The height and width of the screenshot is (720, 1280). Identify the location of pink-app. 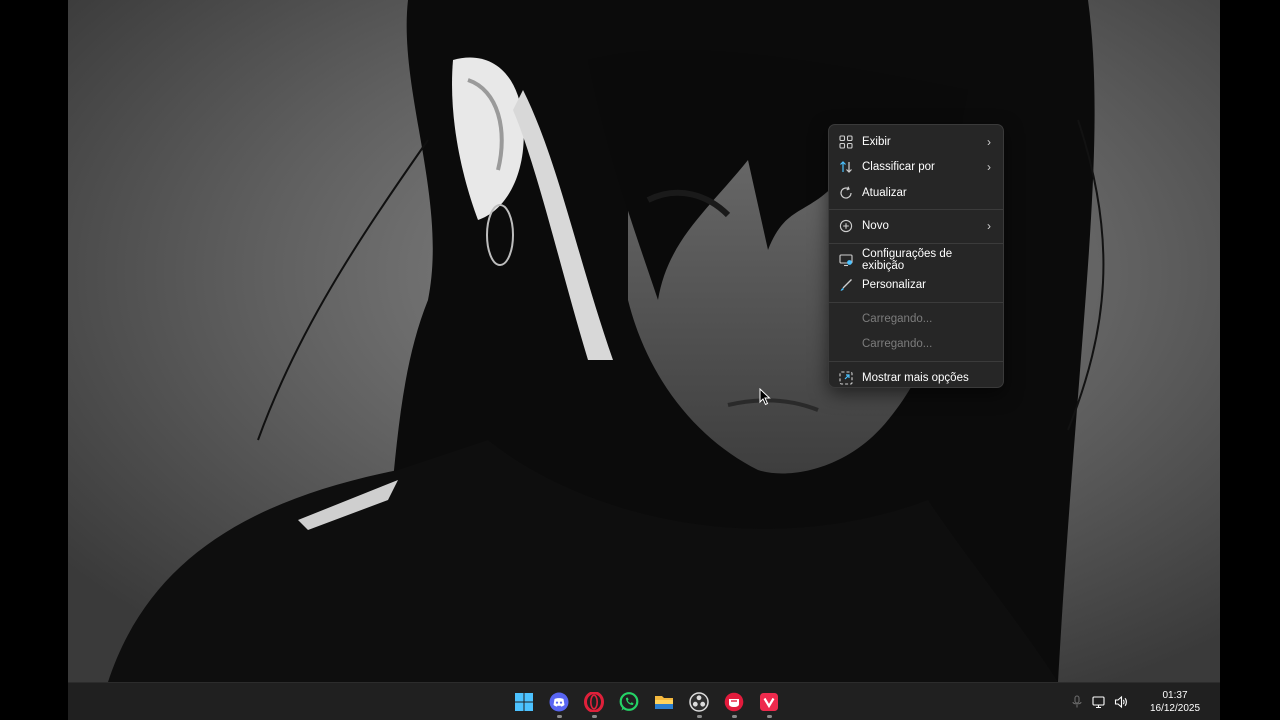
(768, 701).